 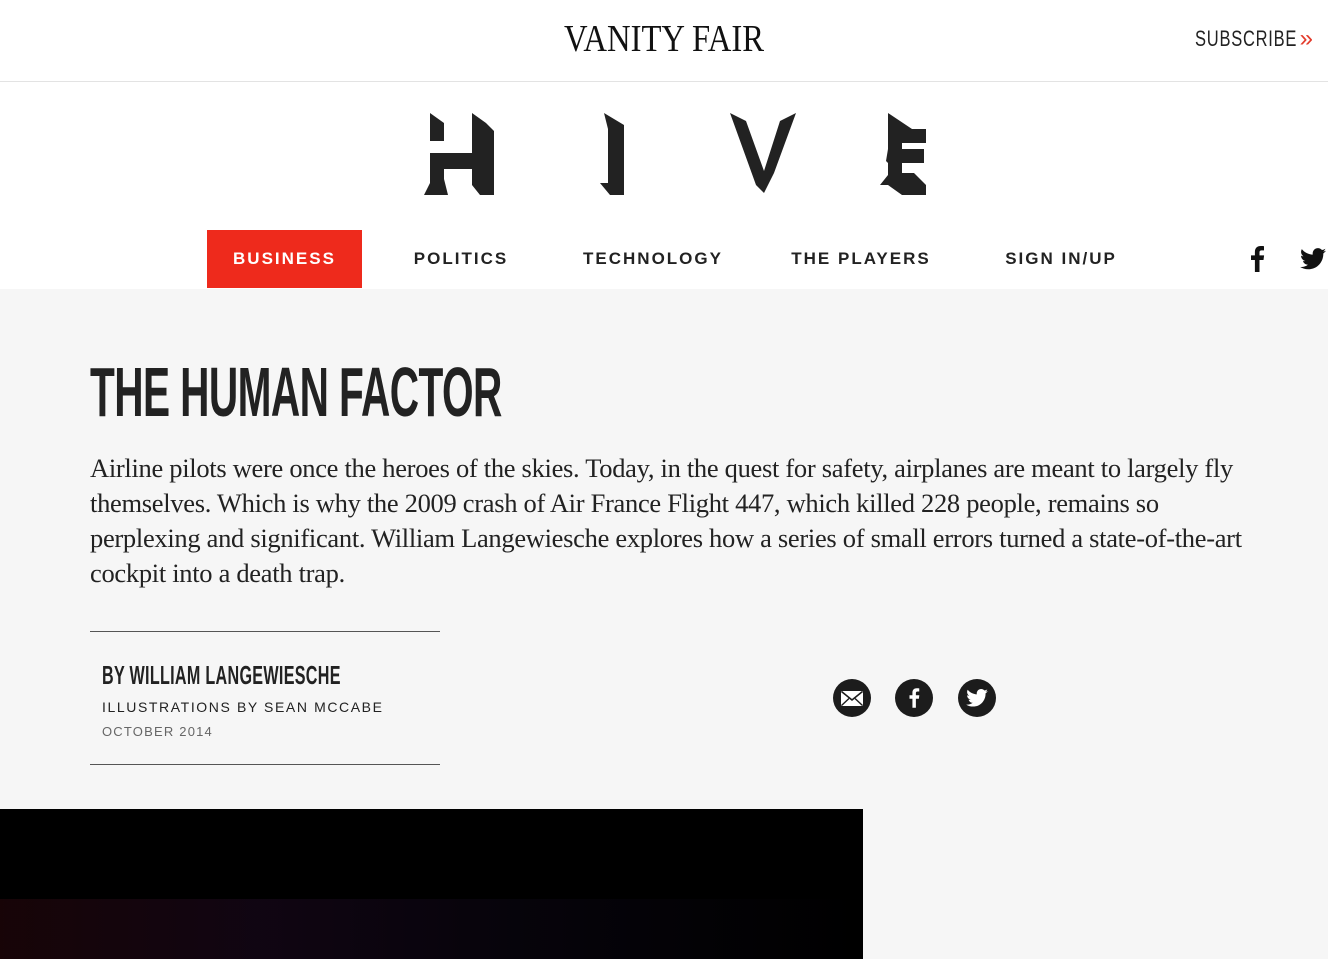 I want to click on nav-item-label: TECHNOLOGY, so click(x=653, y=258).